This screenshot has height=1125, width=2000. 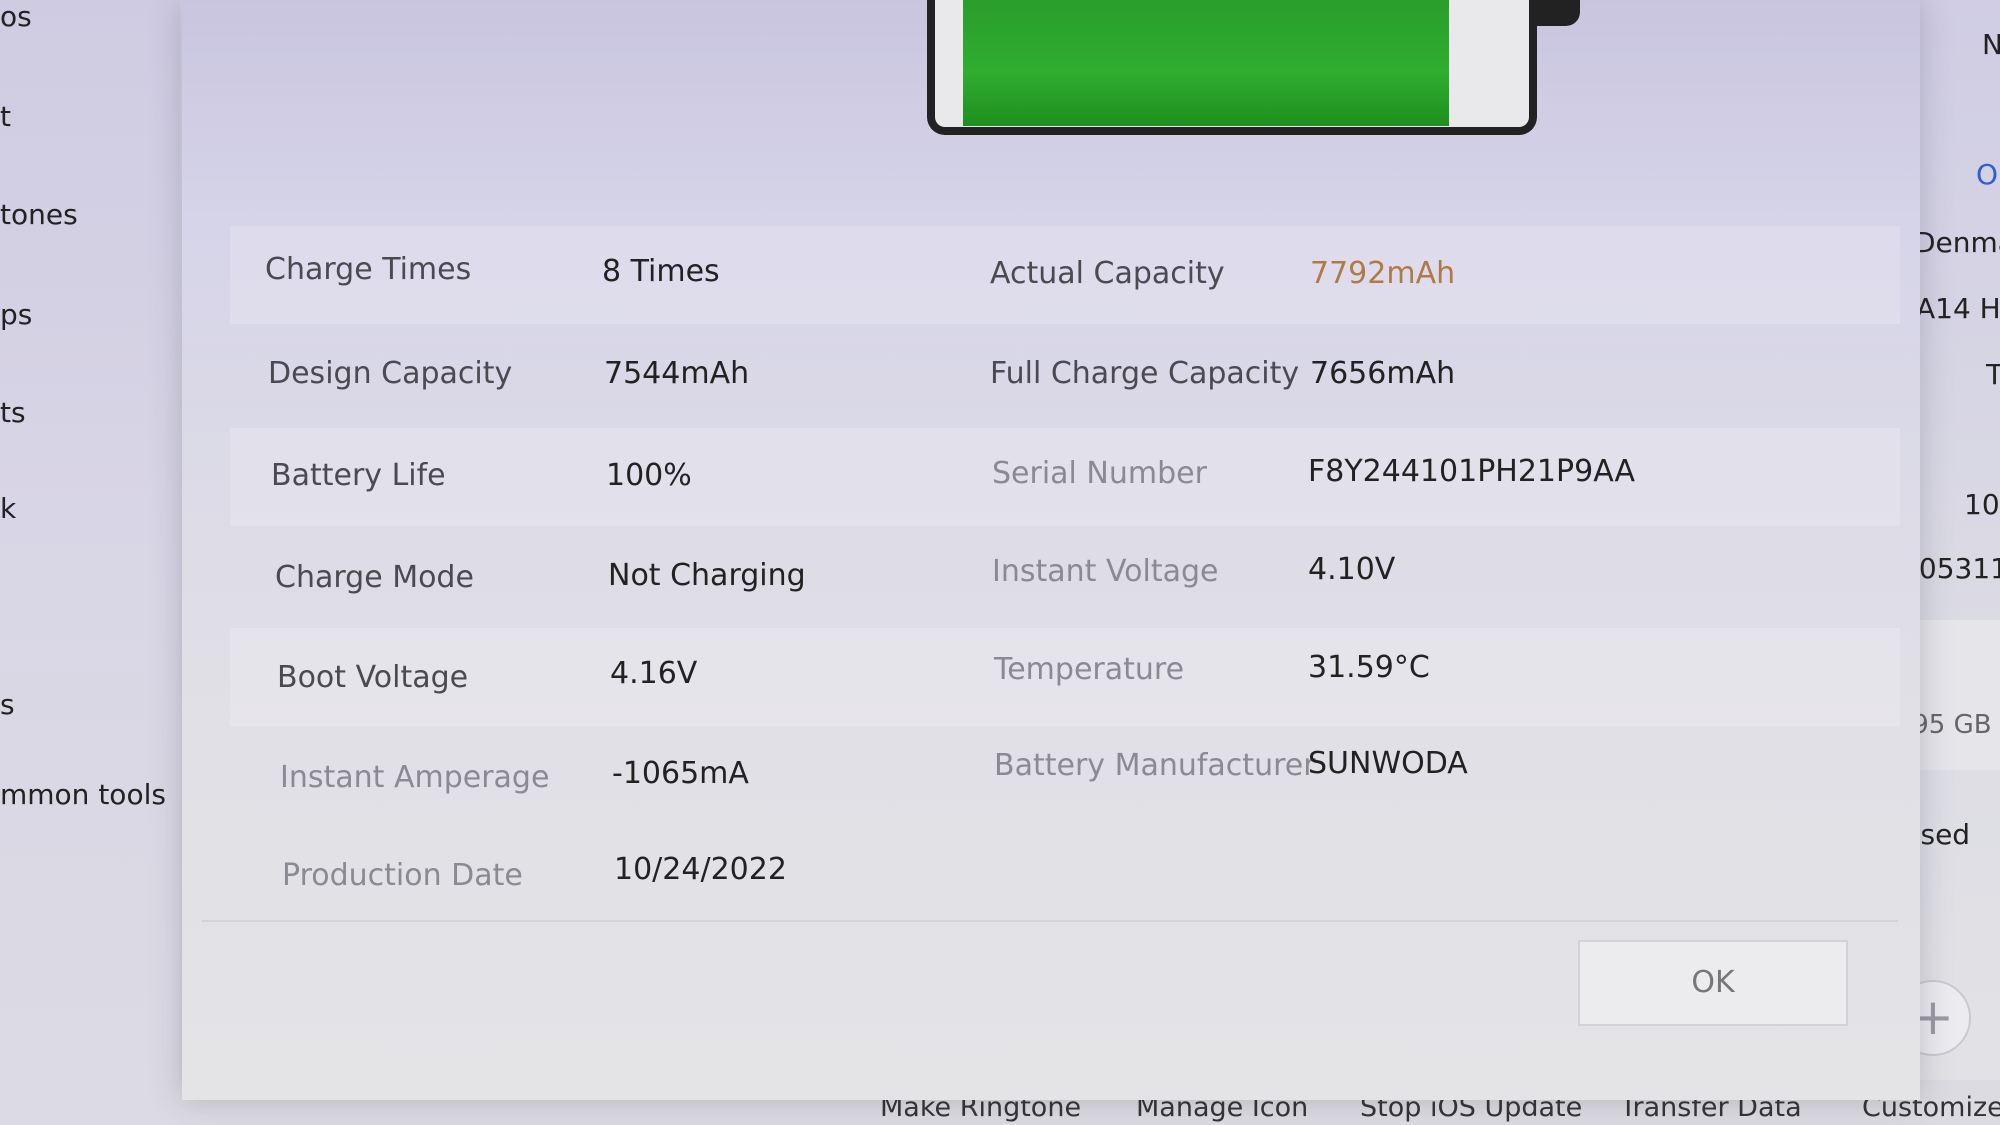 What do you see at coordinates (1958, 308) in the screenshot?
I see `chip-text: A14 H` at bounding box center [1958, 308].